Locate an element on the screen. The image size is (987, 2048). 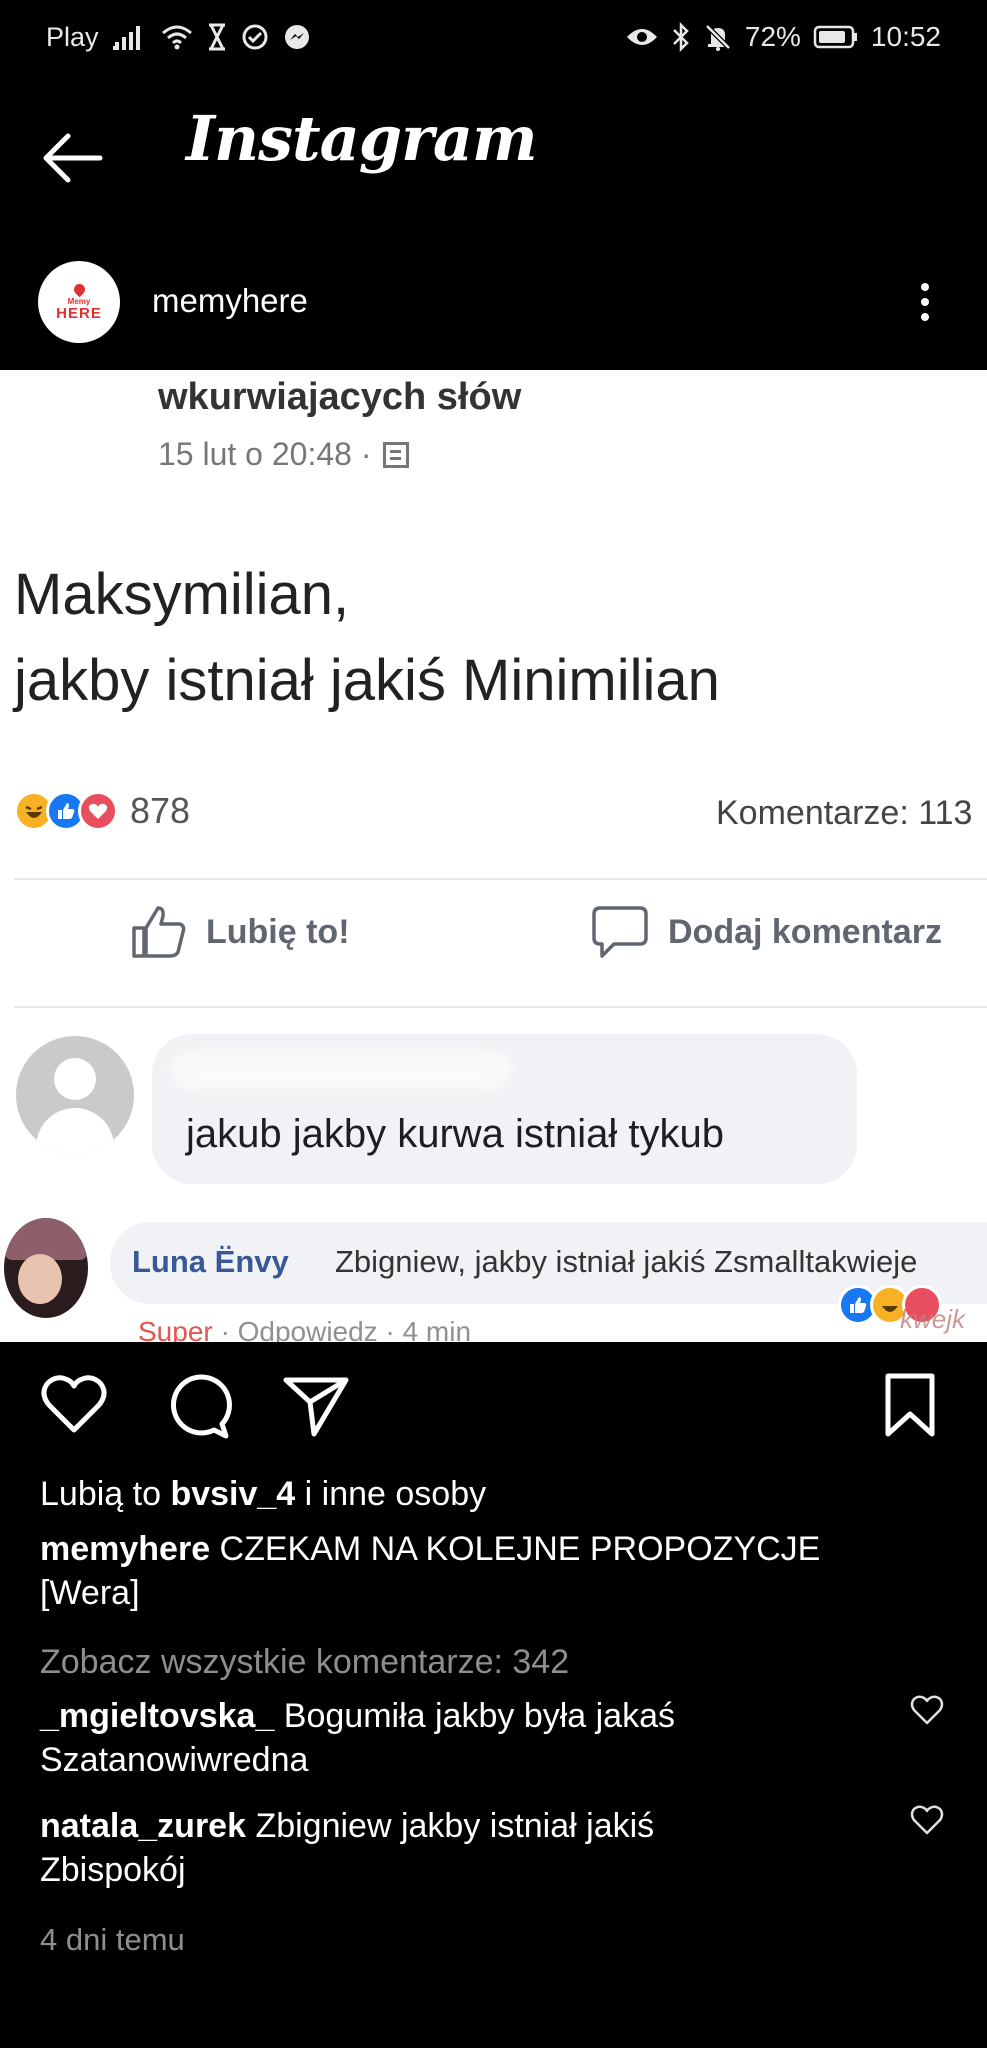
caption-author: memyhere is located at coordinates (125, 1549).